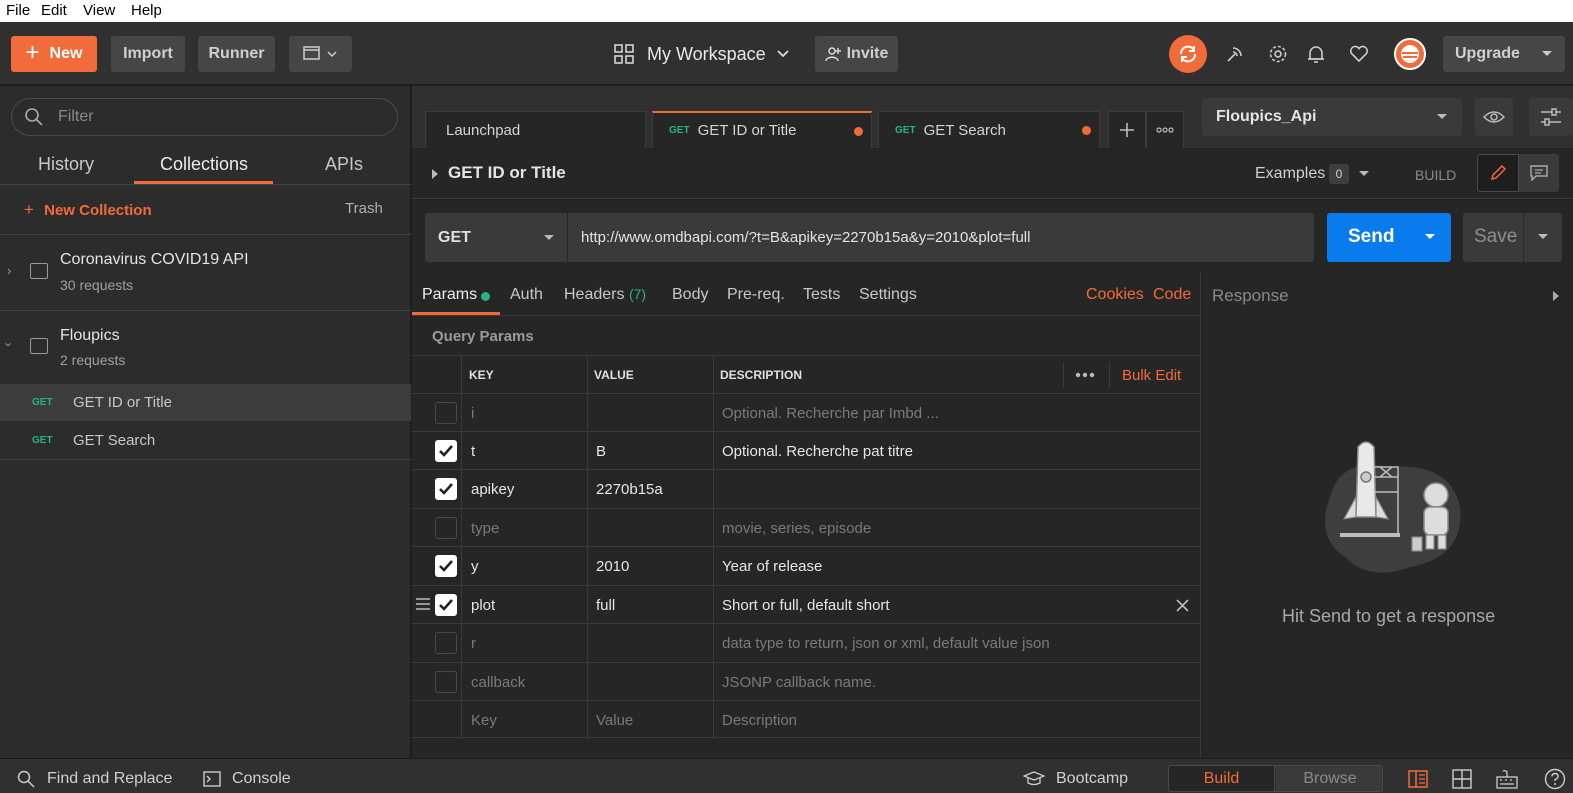 Image resolution: width=1573 pixels, height=793 pixels. Describe the element at coordinates (601, 451) in the screenshot. I see `param-value: B` at that location.